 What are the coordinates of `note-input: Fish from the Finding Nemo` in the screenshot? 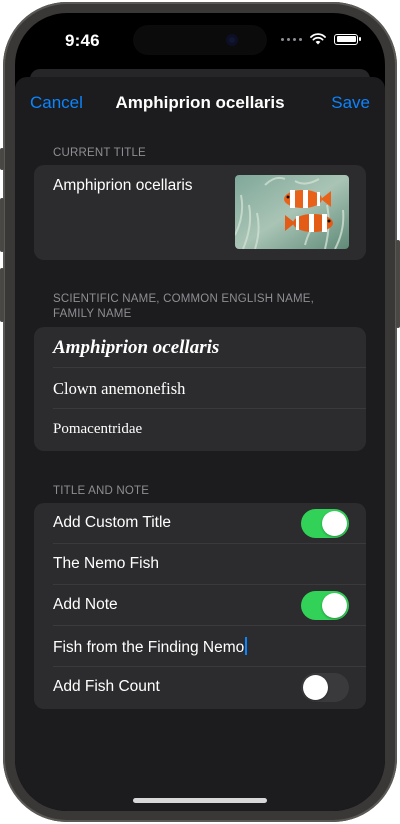 It's located at (150, 647).